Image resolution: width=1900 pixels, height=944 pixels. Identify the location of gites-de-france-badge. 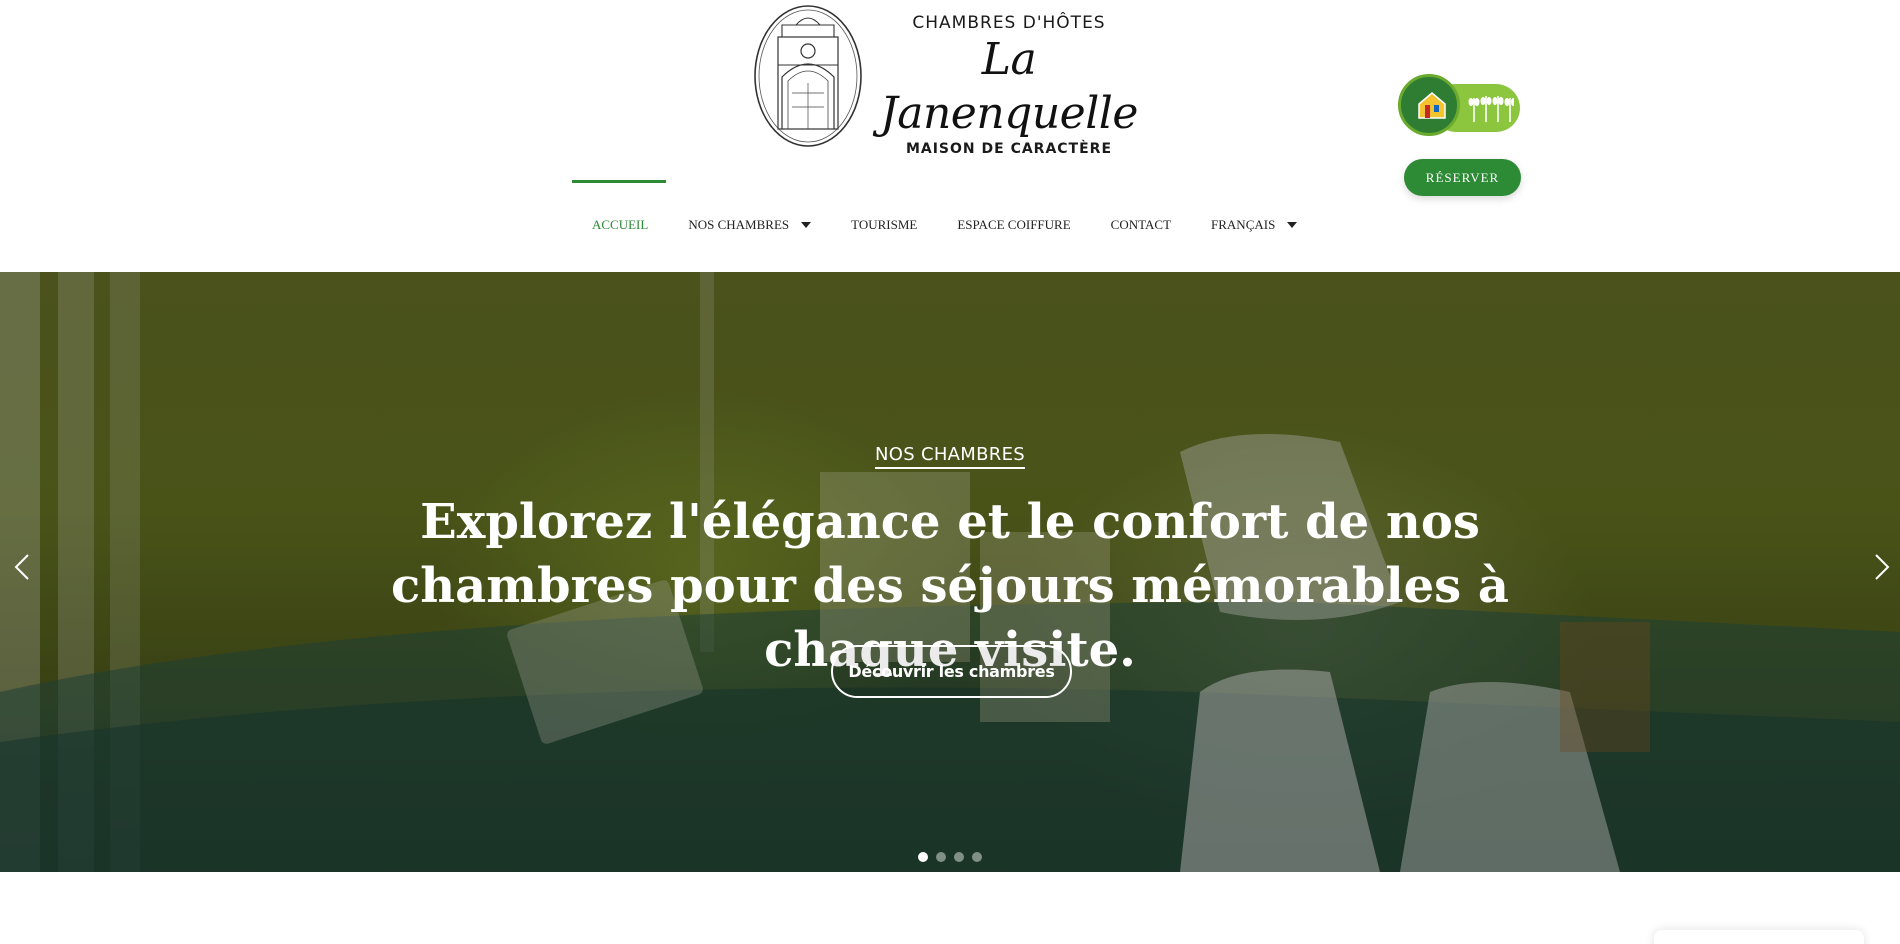
(1460, 106).